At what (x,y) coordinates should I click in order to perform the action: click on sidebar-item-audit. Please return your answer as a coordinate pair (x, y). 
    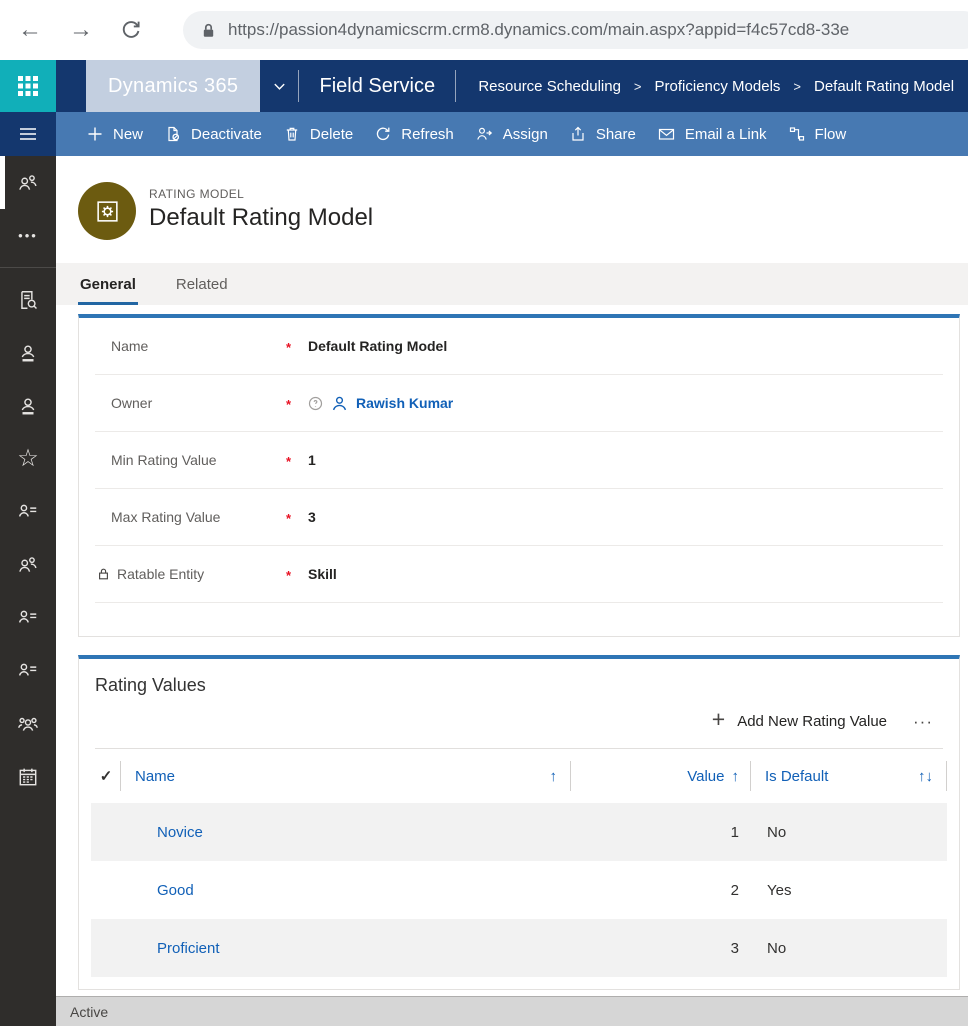
    Looking at the image, I should click on (28, 299).